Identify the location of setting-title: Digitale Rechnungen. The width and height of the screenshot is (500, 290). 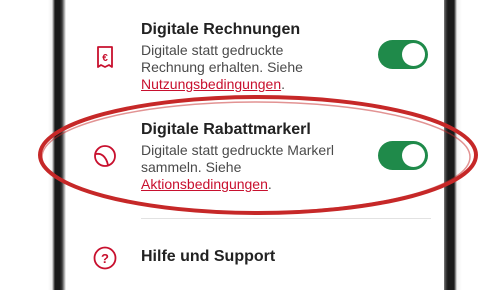
(221, 29).